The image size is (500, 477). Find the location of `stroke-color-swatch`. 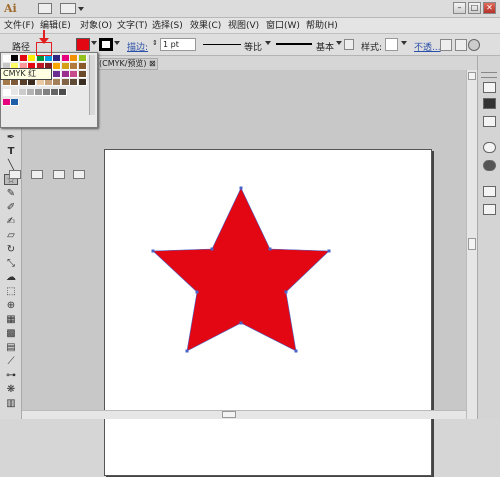

stroke-color-swatch is located at coordinates (106, 44).